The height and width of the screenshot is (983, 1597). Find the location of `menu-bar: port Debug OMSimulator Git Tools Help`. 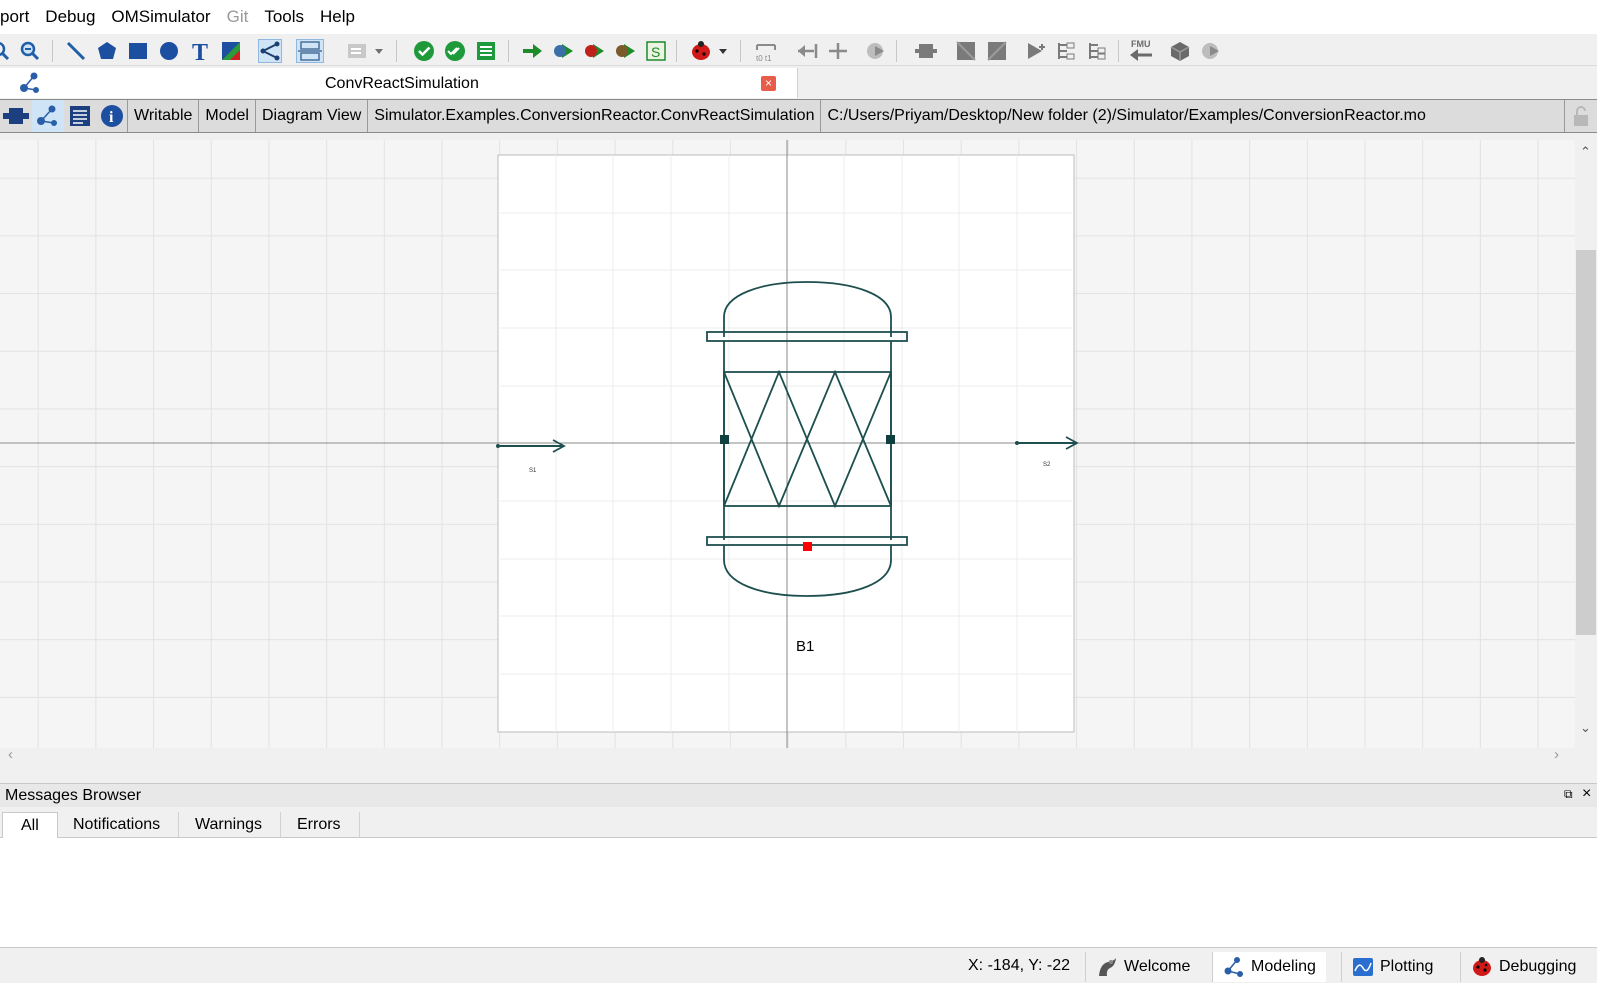

menu-bar: port Debug OMSimulator Git Tools Help is located at coordinates (798, 17).